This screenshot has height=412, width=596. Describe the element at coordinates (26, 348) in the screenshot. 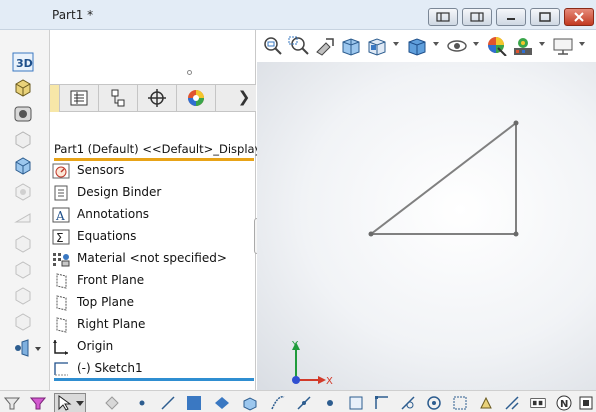

I see `more-icon` at that location.